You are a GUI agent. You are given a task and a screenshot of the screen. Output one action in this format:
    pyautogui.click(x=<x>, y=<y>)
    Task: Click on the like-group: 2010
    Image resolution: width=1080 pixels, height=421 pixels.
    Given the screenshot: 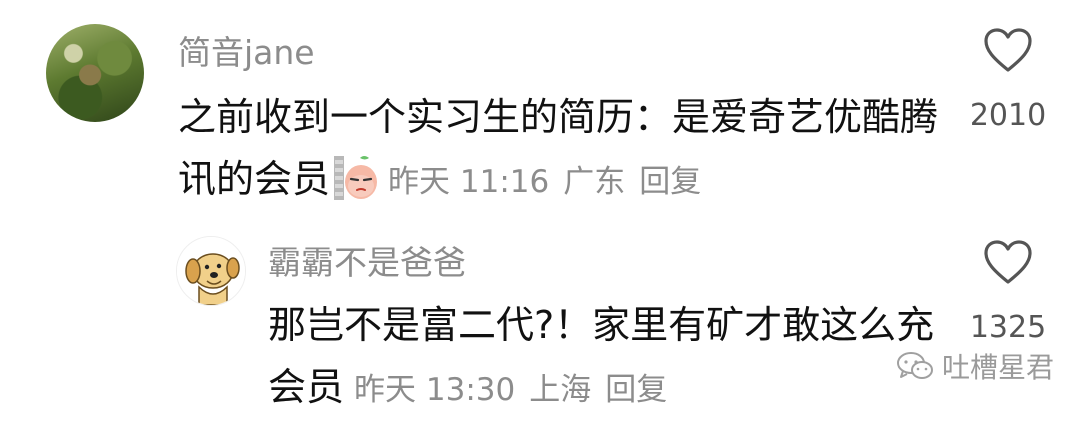 What is the action you would take?
    pyautogui.click(x=1008, y=80)
    